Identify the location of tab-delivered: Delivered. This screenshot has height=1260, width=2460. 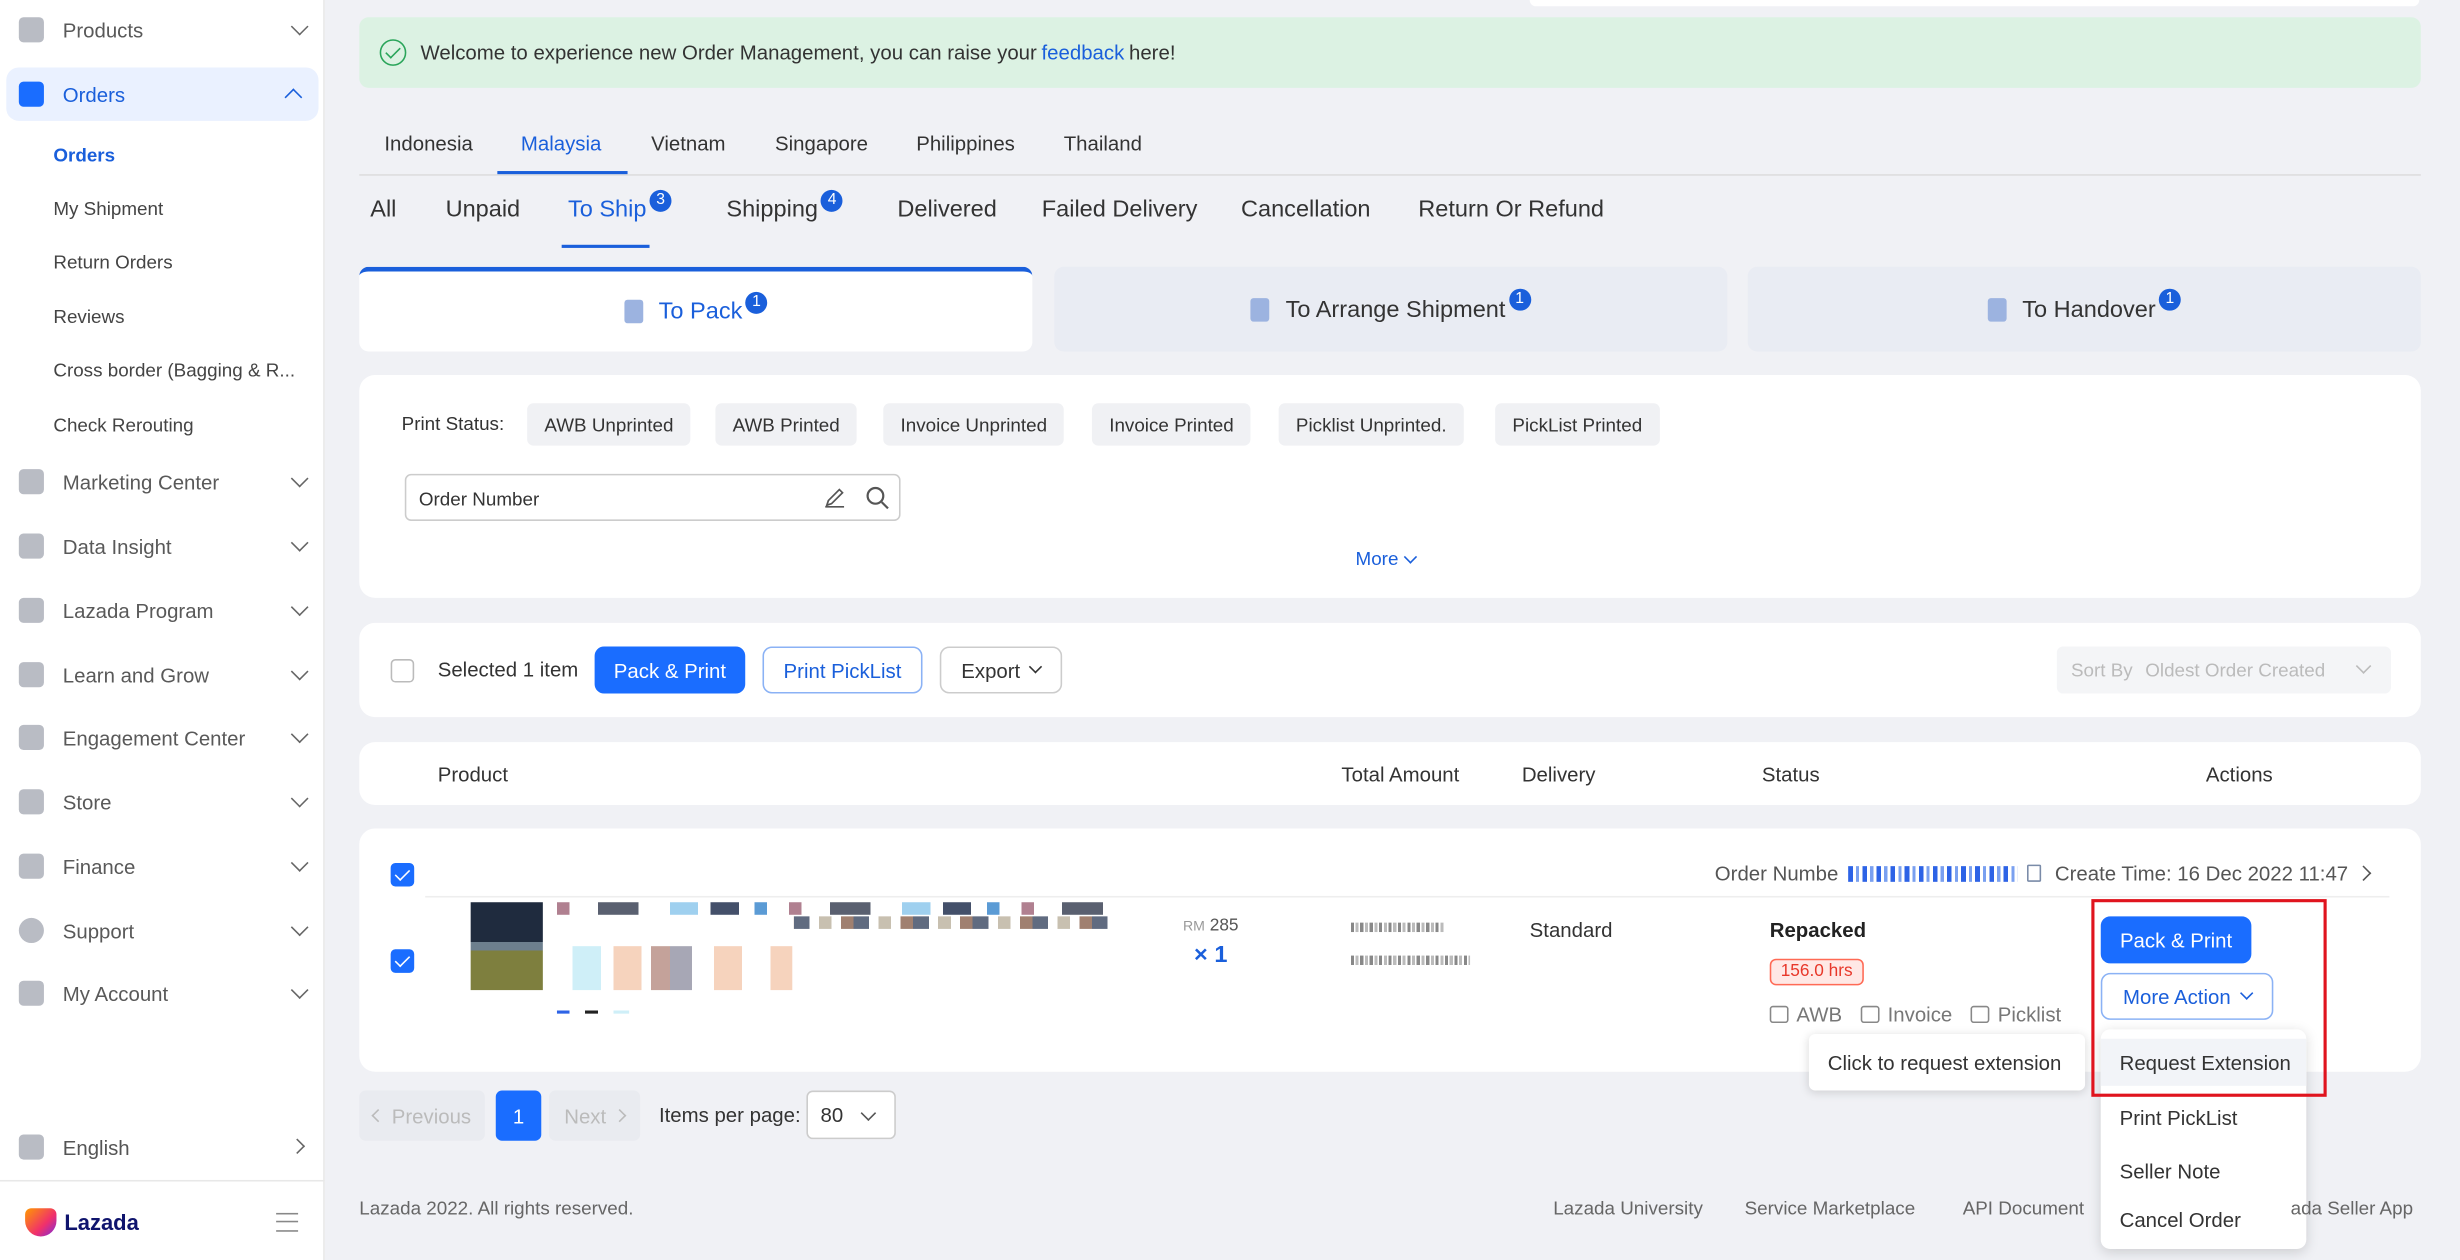
(946, 209).